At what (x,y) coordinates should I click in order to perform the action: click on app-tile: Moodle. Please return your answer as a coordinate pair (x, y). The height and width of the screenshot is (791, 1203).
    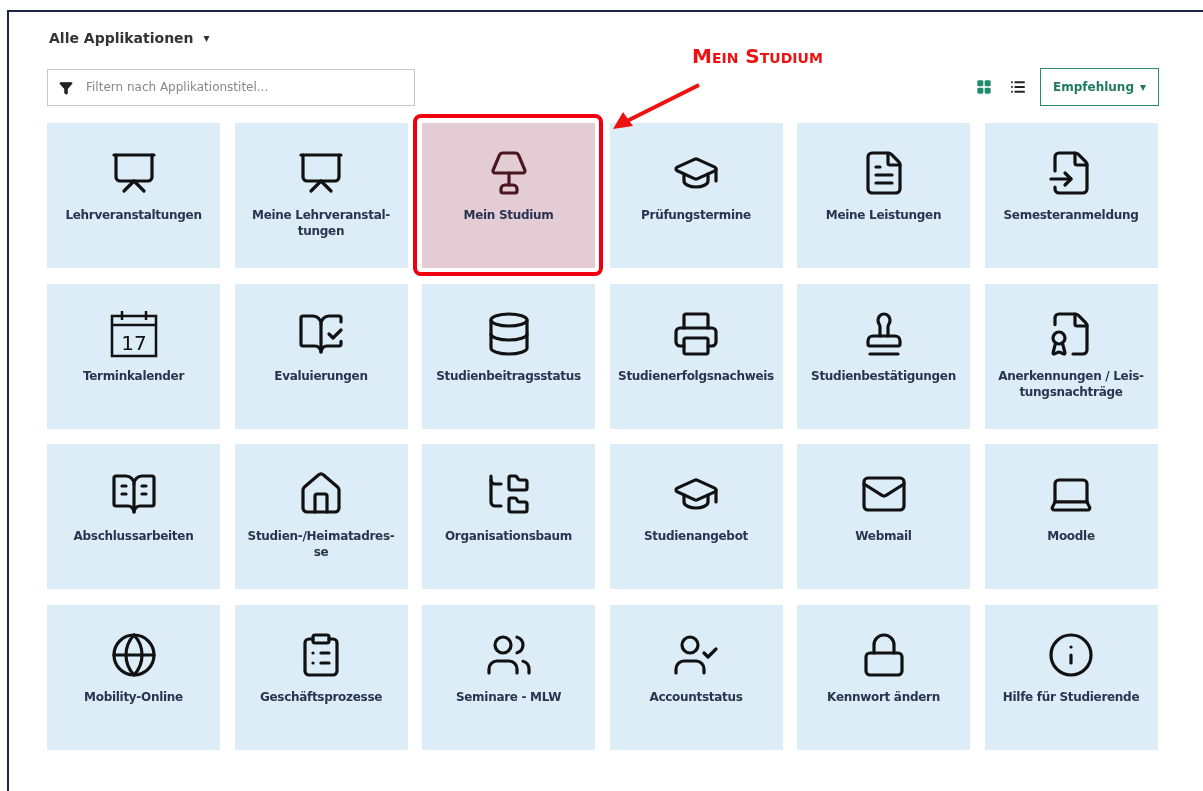
    Looking at the image, I should click on (1071, 516).